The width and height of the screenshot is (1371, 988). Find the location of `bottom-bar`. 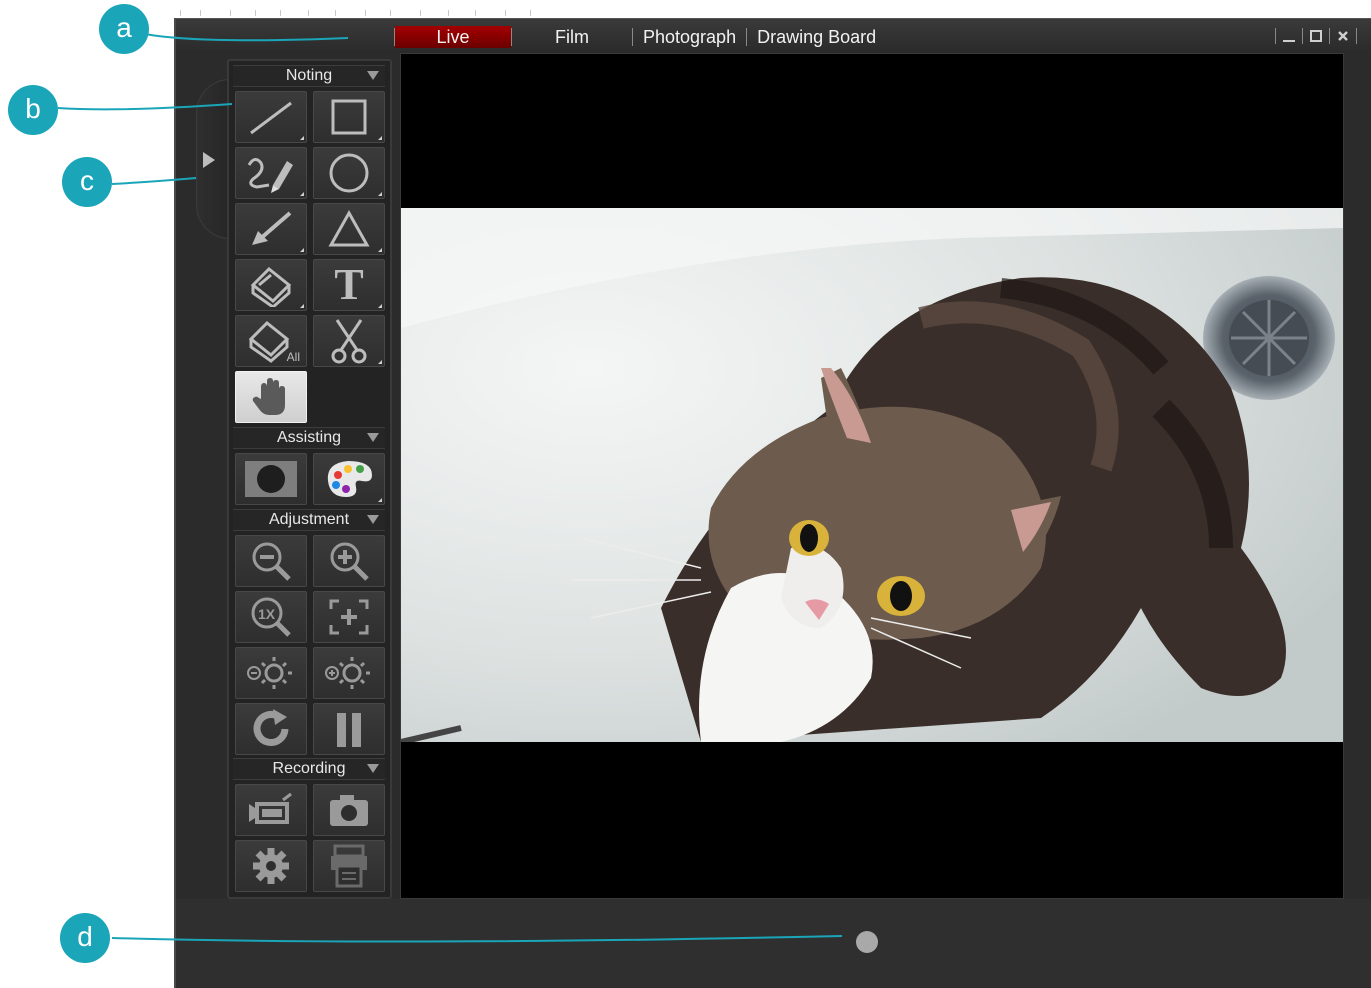

bottom-bar is located at coordinates (773, 943).